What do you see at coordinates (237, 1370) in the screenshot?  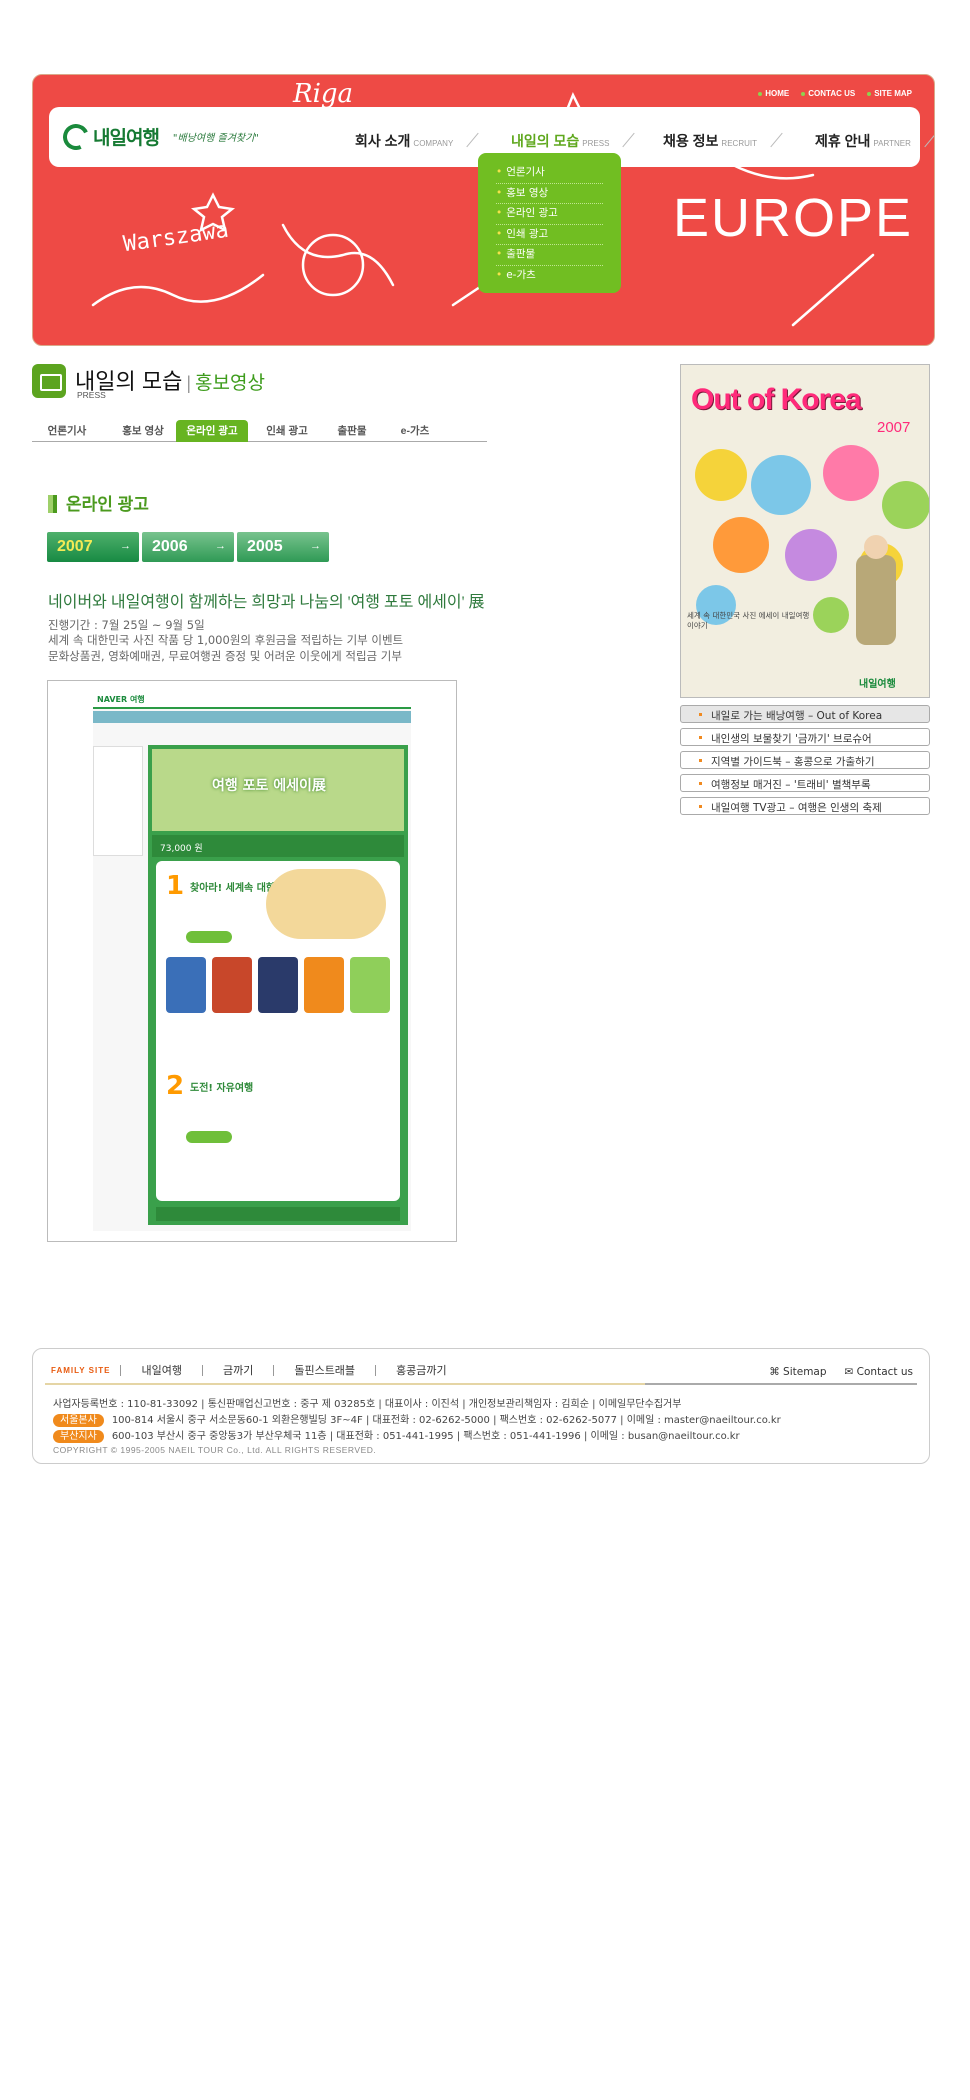 I see `family-site-geumkkagi: 금까기` at bounding box center [237, 1370].